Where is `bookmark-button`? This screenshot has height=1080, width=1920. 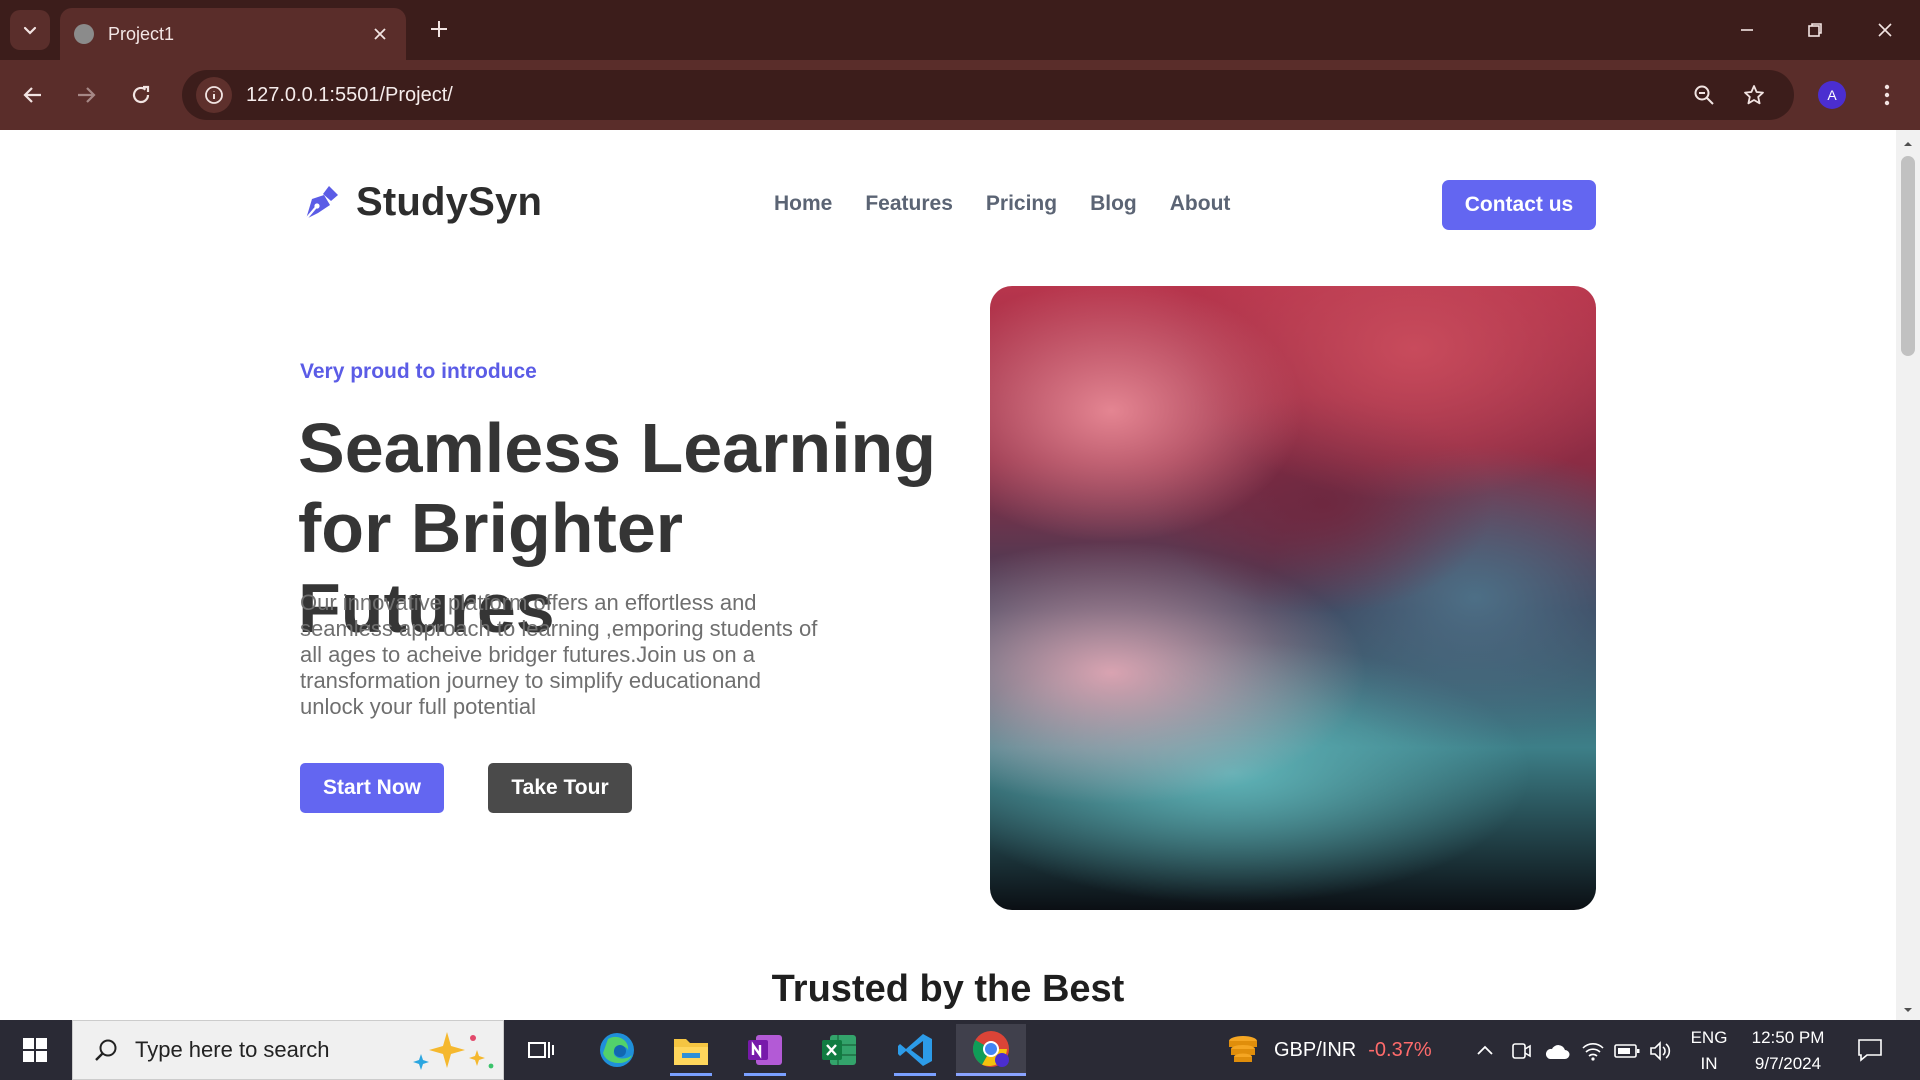
bookmark-button is located at coordinates (1754, 95).